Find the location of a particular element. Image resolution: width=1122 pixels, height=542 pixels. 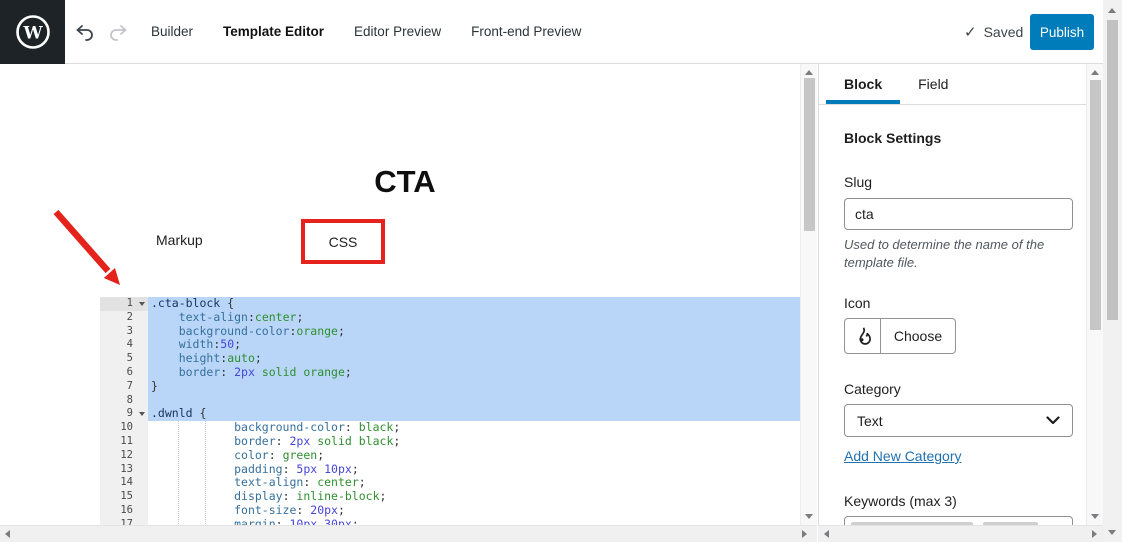

line-number: 13 is located at coordinates (124, 469).